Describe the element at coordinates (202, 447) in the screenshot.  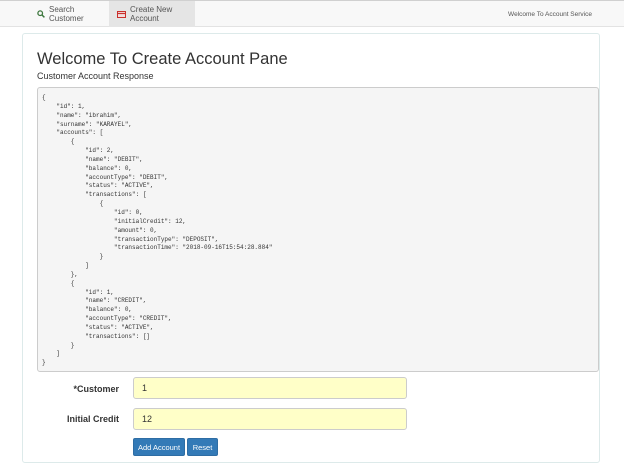
I see `reset-button: Reset` at that location.